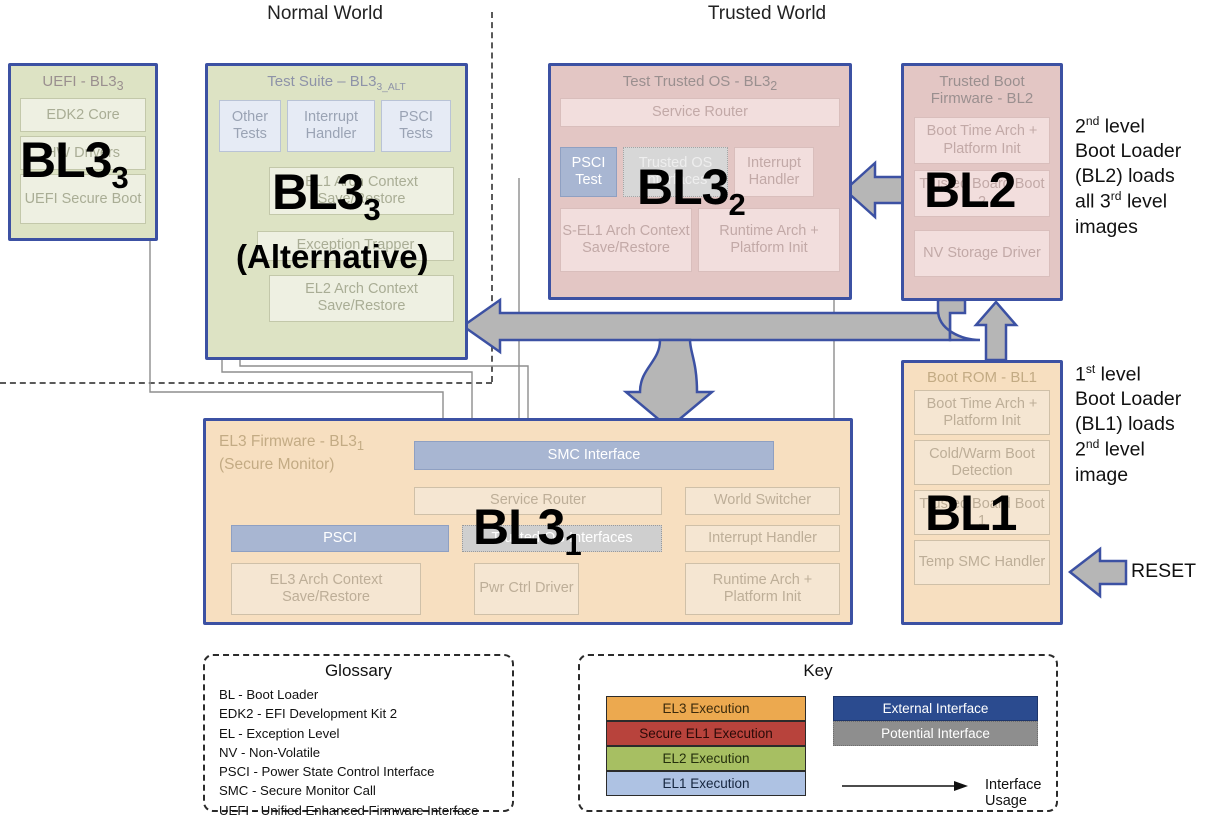 Image resolution: width=1210 pixels, height=820 pixels. What do you see at coordinates (270, 752) in the screenshot?
I see `glossary-entry: NV - Non-Volatile` at bounding box center [270, 752].